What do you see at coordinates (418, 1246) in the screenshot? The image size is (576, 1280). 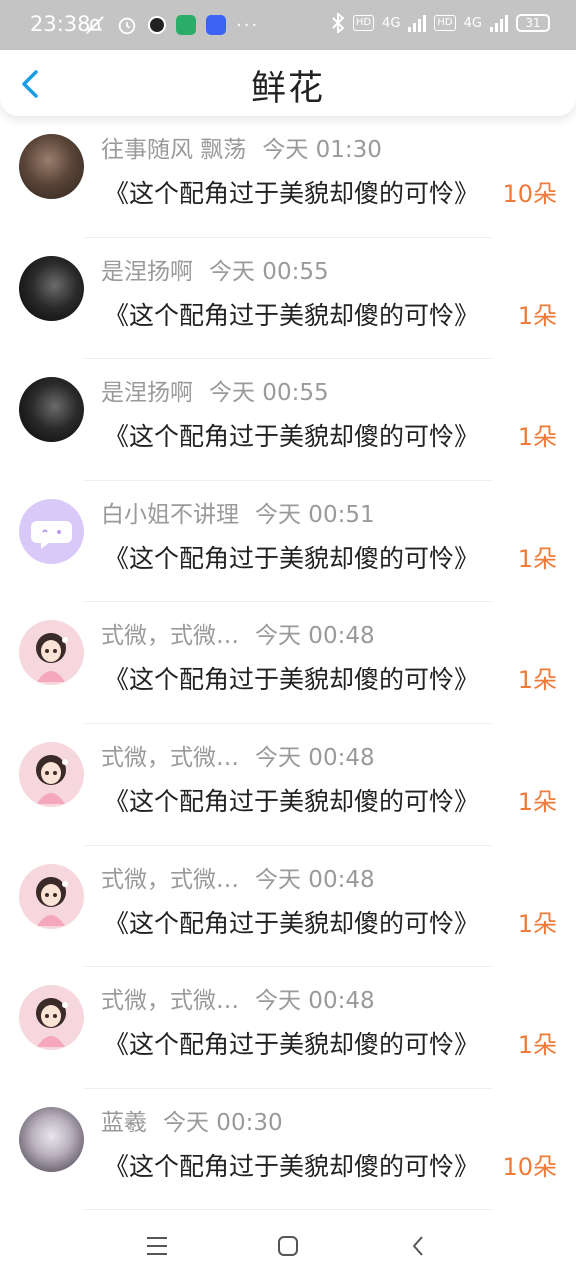 I see `back-icon` at bounding box center [418, 1246].